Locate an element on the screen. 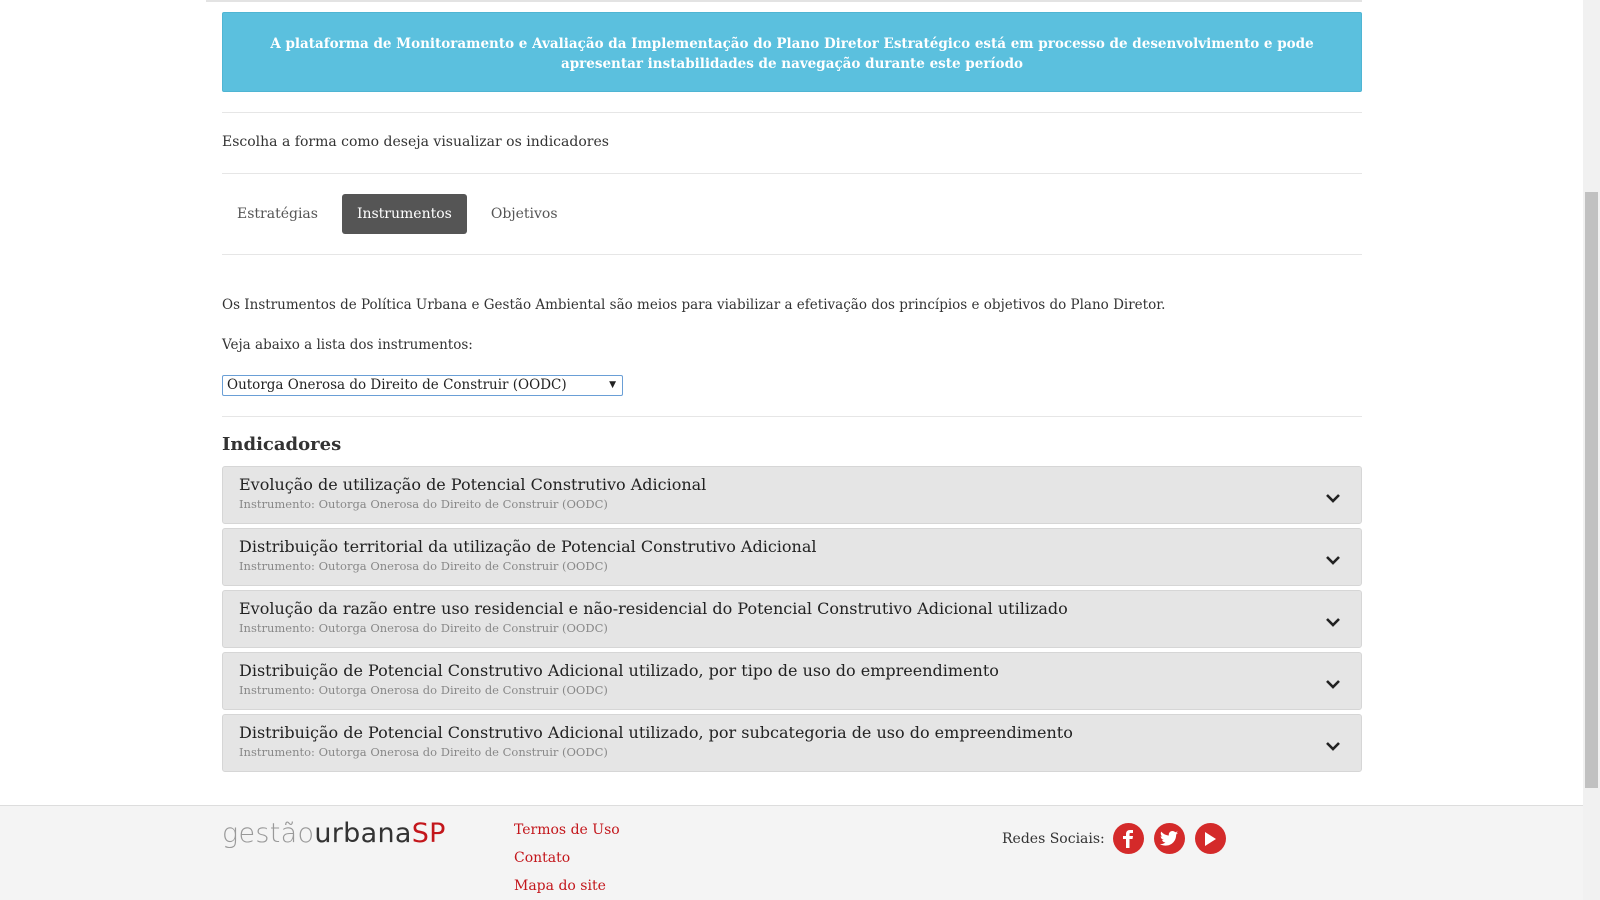 This screenshot has height=900, width=1600. youtube-icon is located at coordinates (1210, 838).